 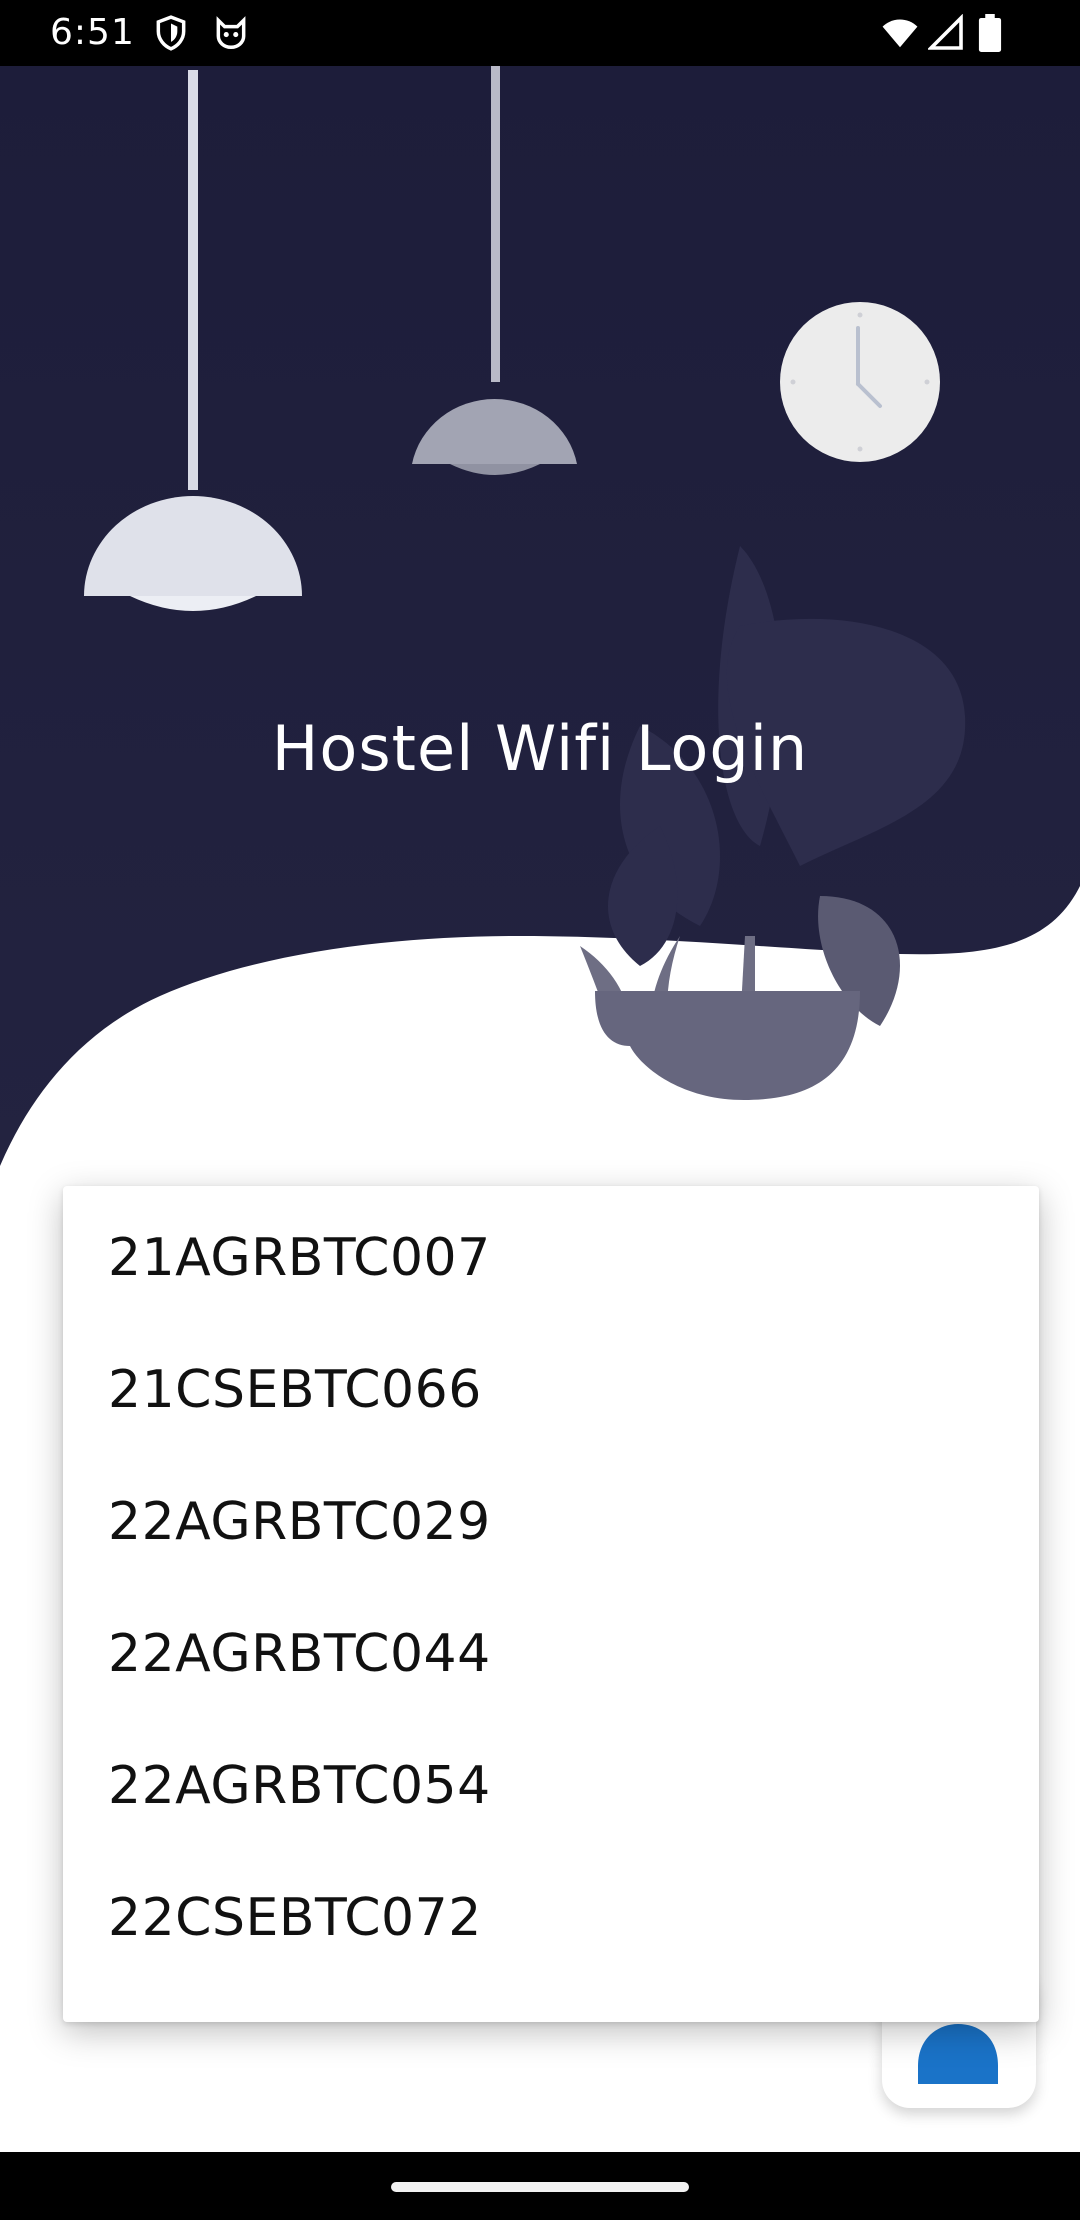 I want to click on dropdown-option: 22AGRBTC054, so click(x=551, y=1786).